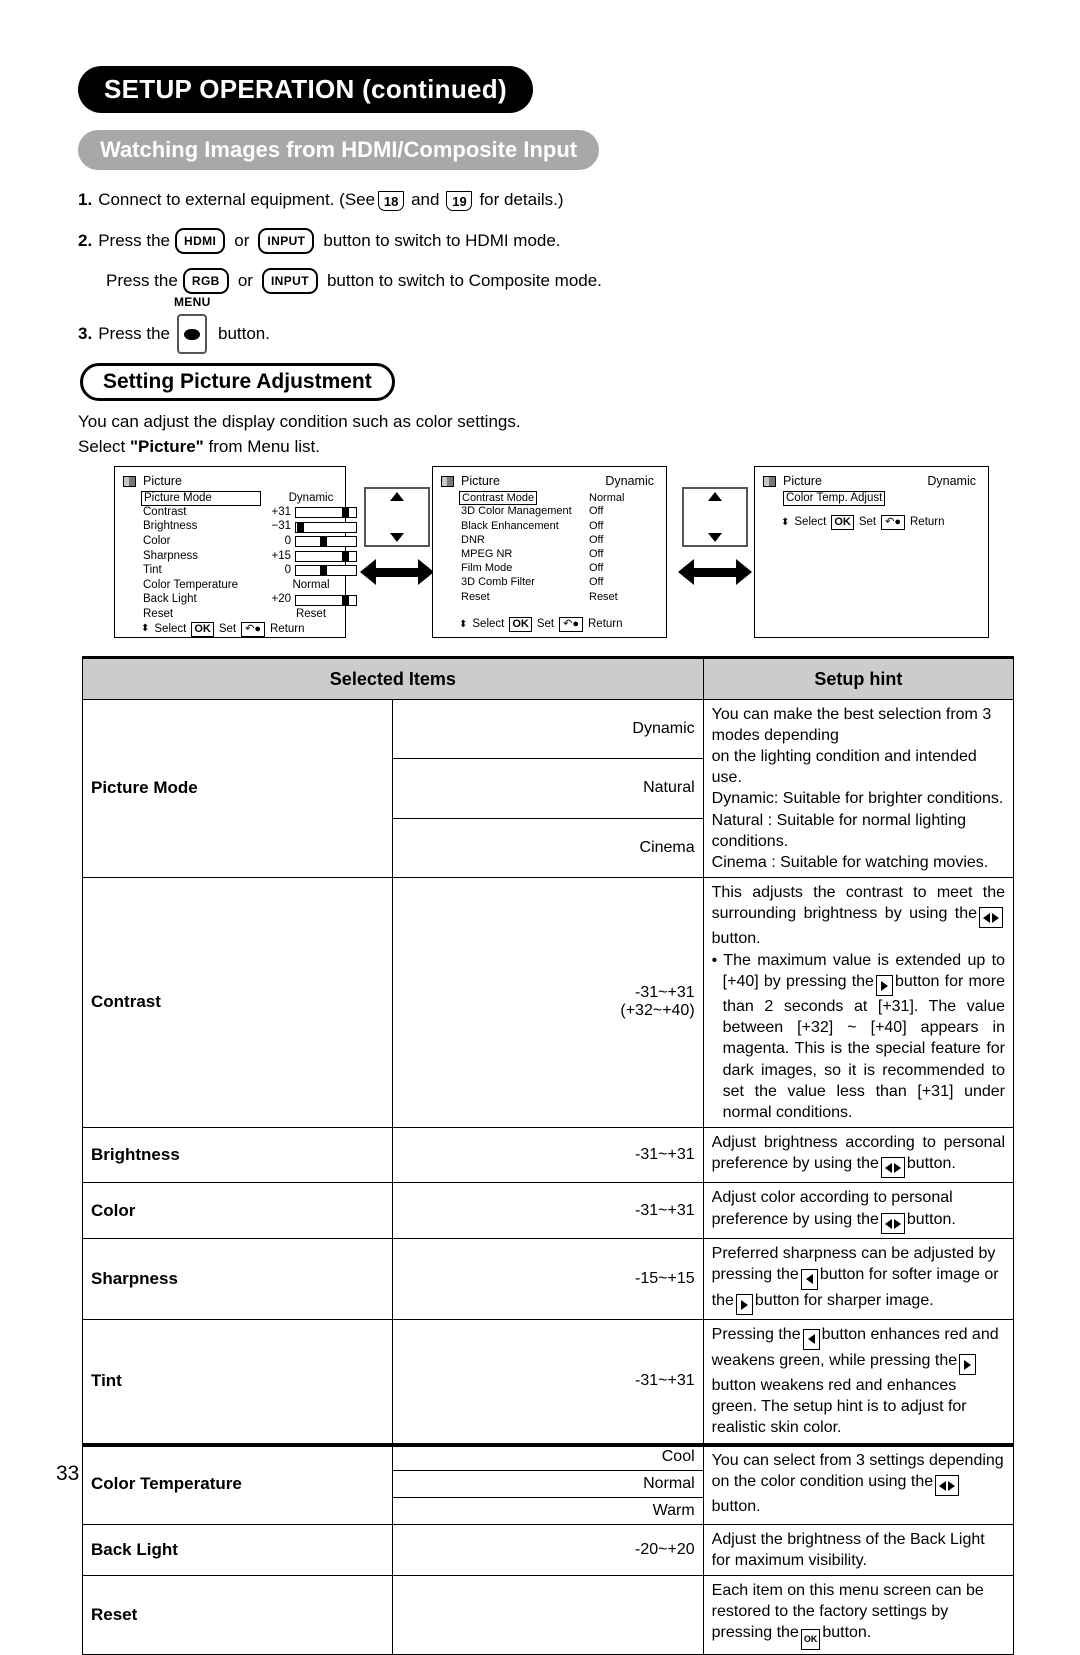 This screenshot has height=1655, width=1080. Describe the element at coordinates (510, 525) in the screenshot. I see `osd2-row-label: Black Enhancement` at that location.